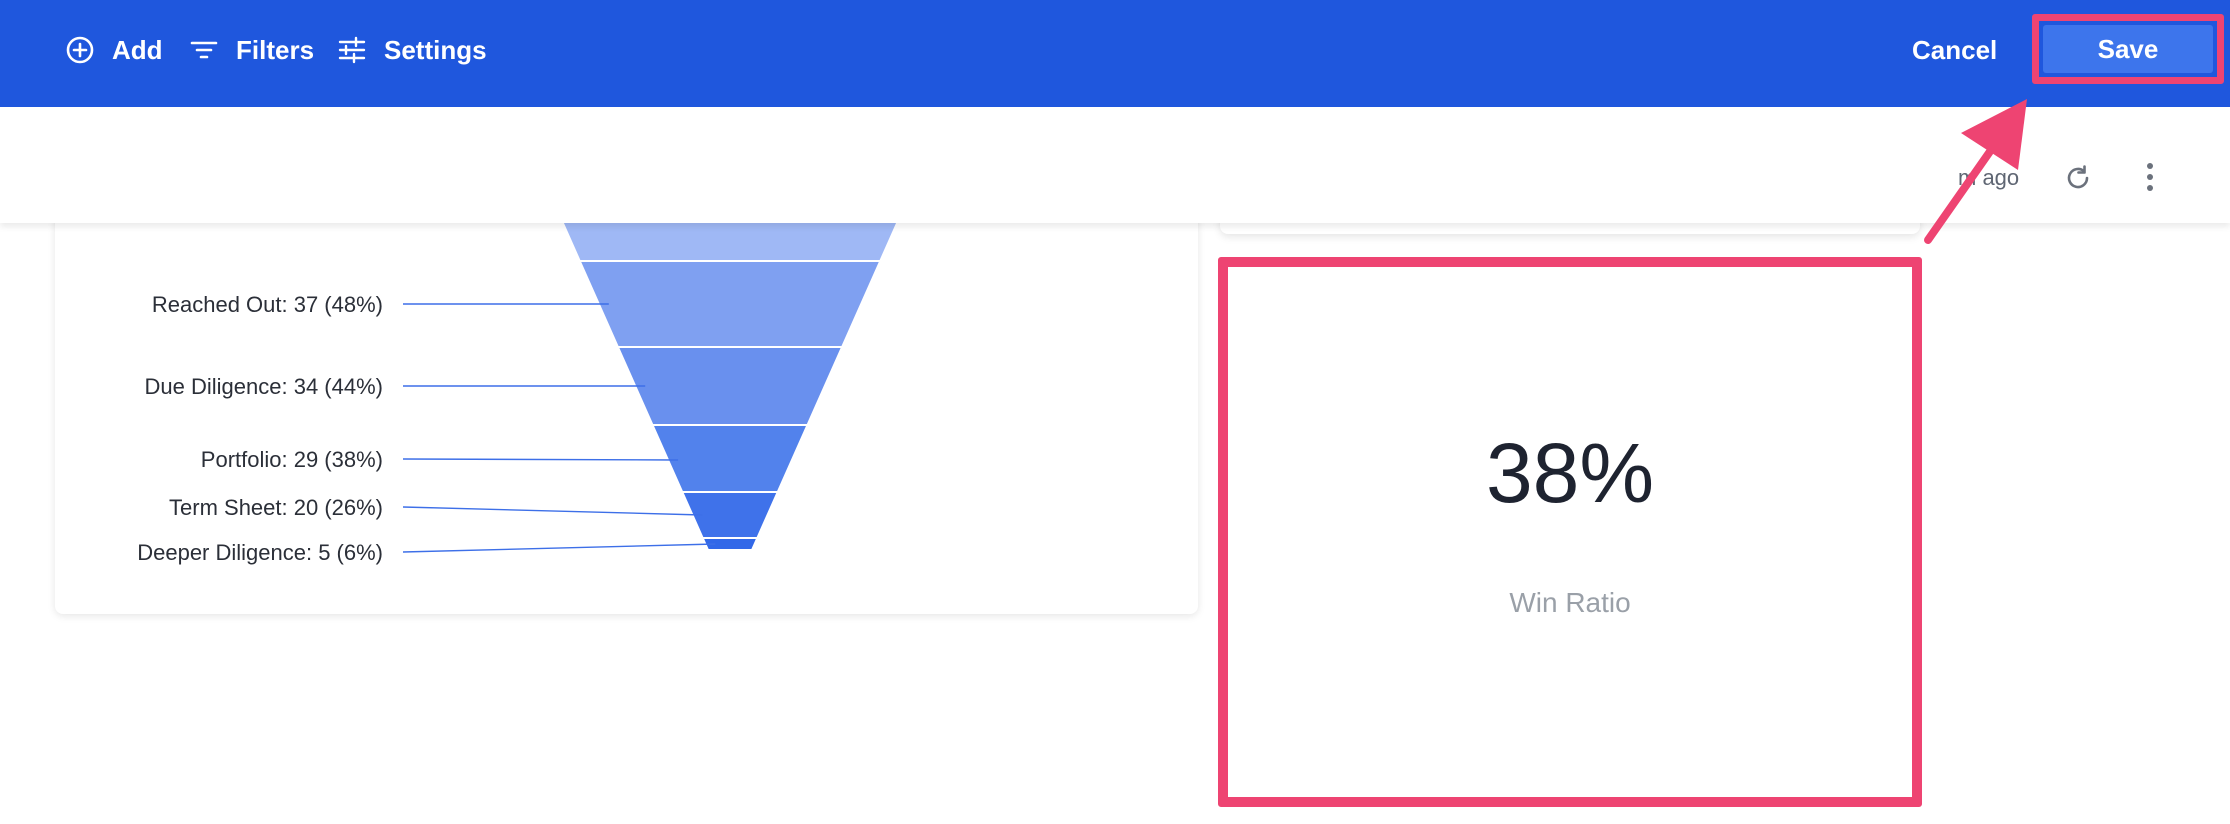 This screenshot has width=2230, height=824. What do you see at coordinates (1989, 177) in the screenshot?
I see `last-updated-text: m ago` at bounding box center [1989, 177].